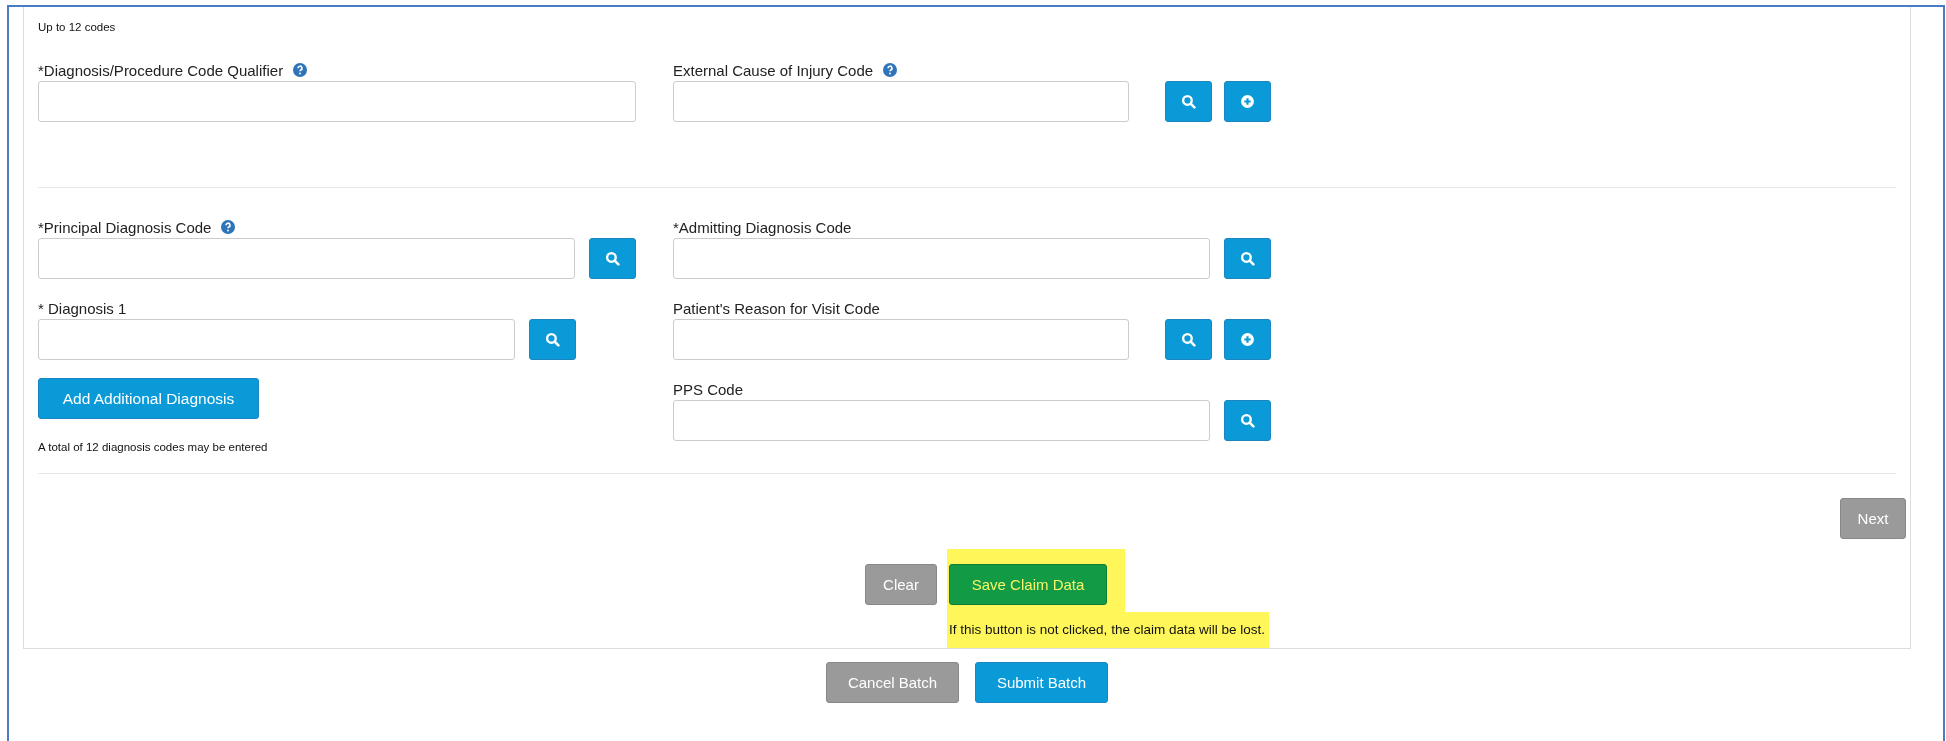  What do you see at coordinates (776, 308) in the screenshot?
I see `field-label: Patient's Reason for Visit Code` at bounding box center [776, 308].